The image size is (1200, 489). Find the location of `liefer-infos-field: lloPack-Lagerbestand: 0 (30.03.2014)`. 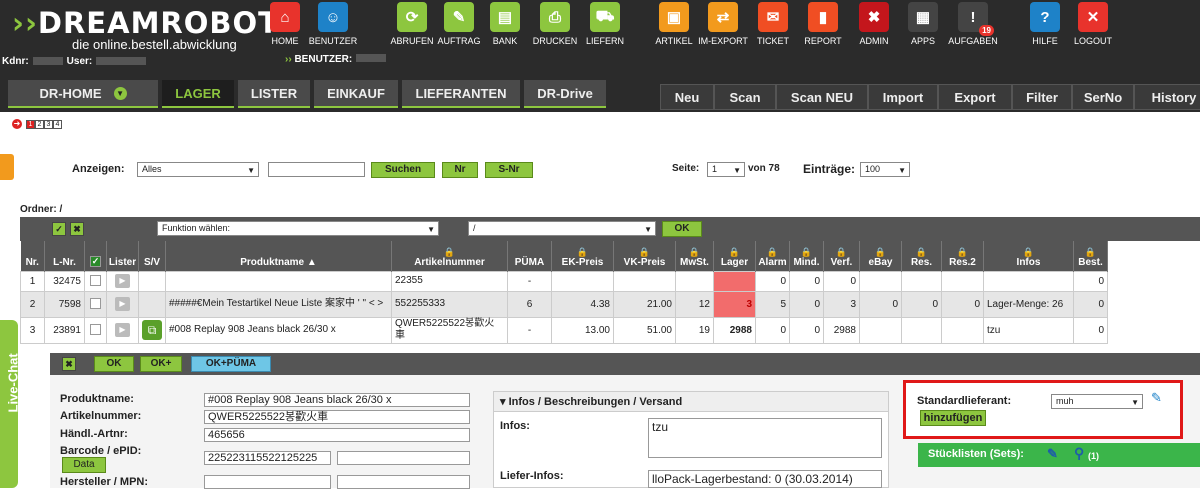

liefer-infos-field: lloPack-Lagerbestand: 0 (30.03.2014) is located at coordinates (765, 479).